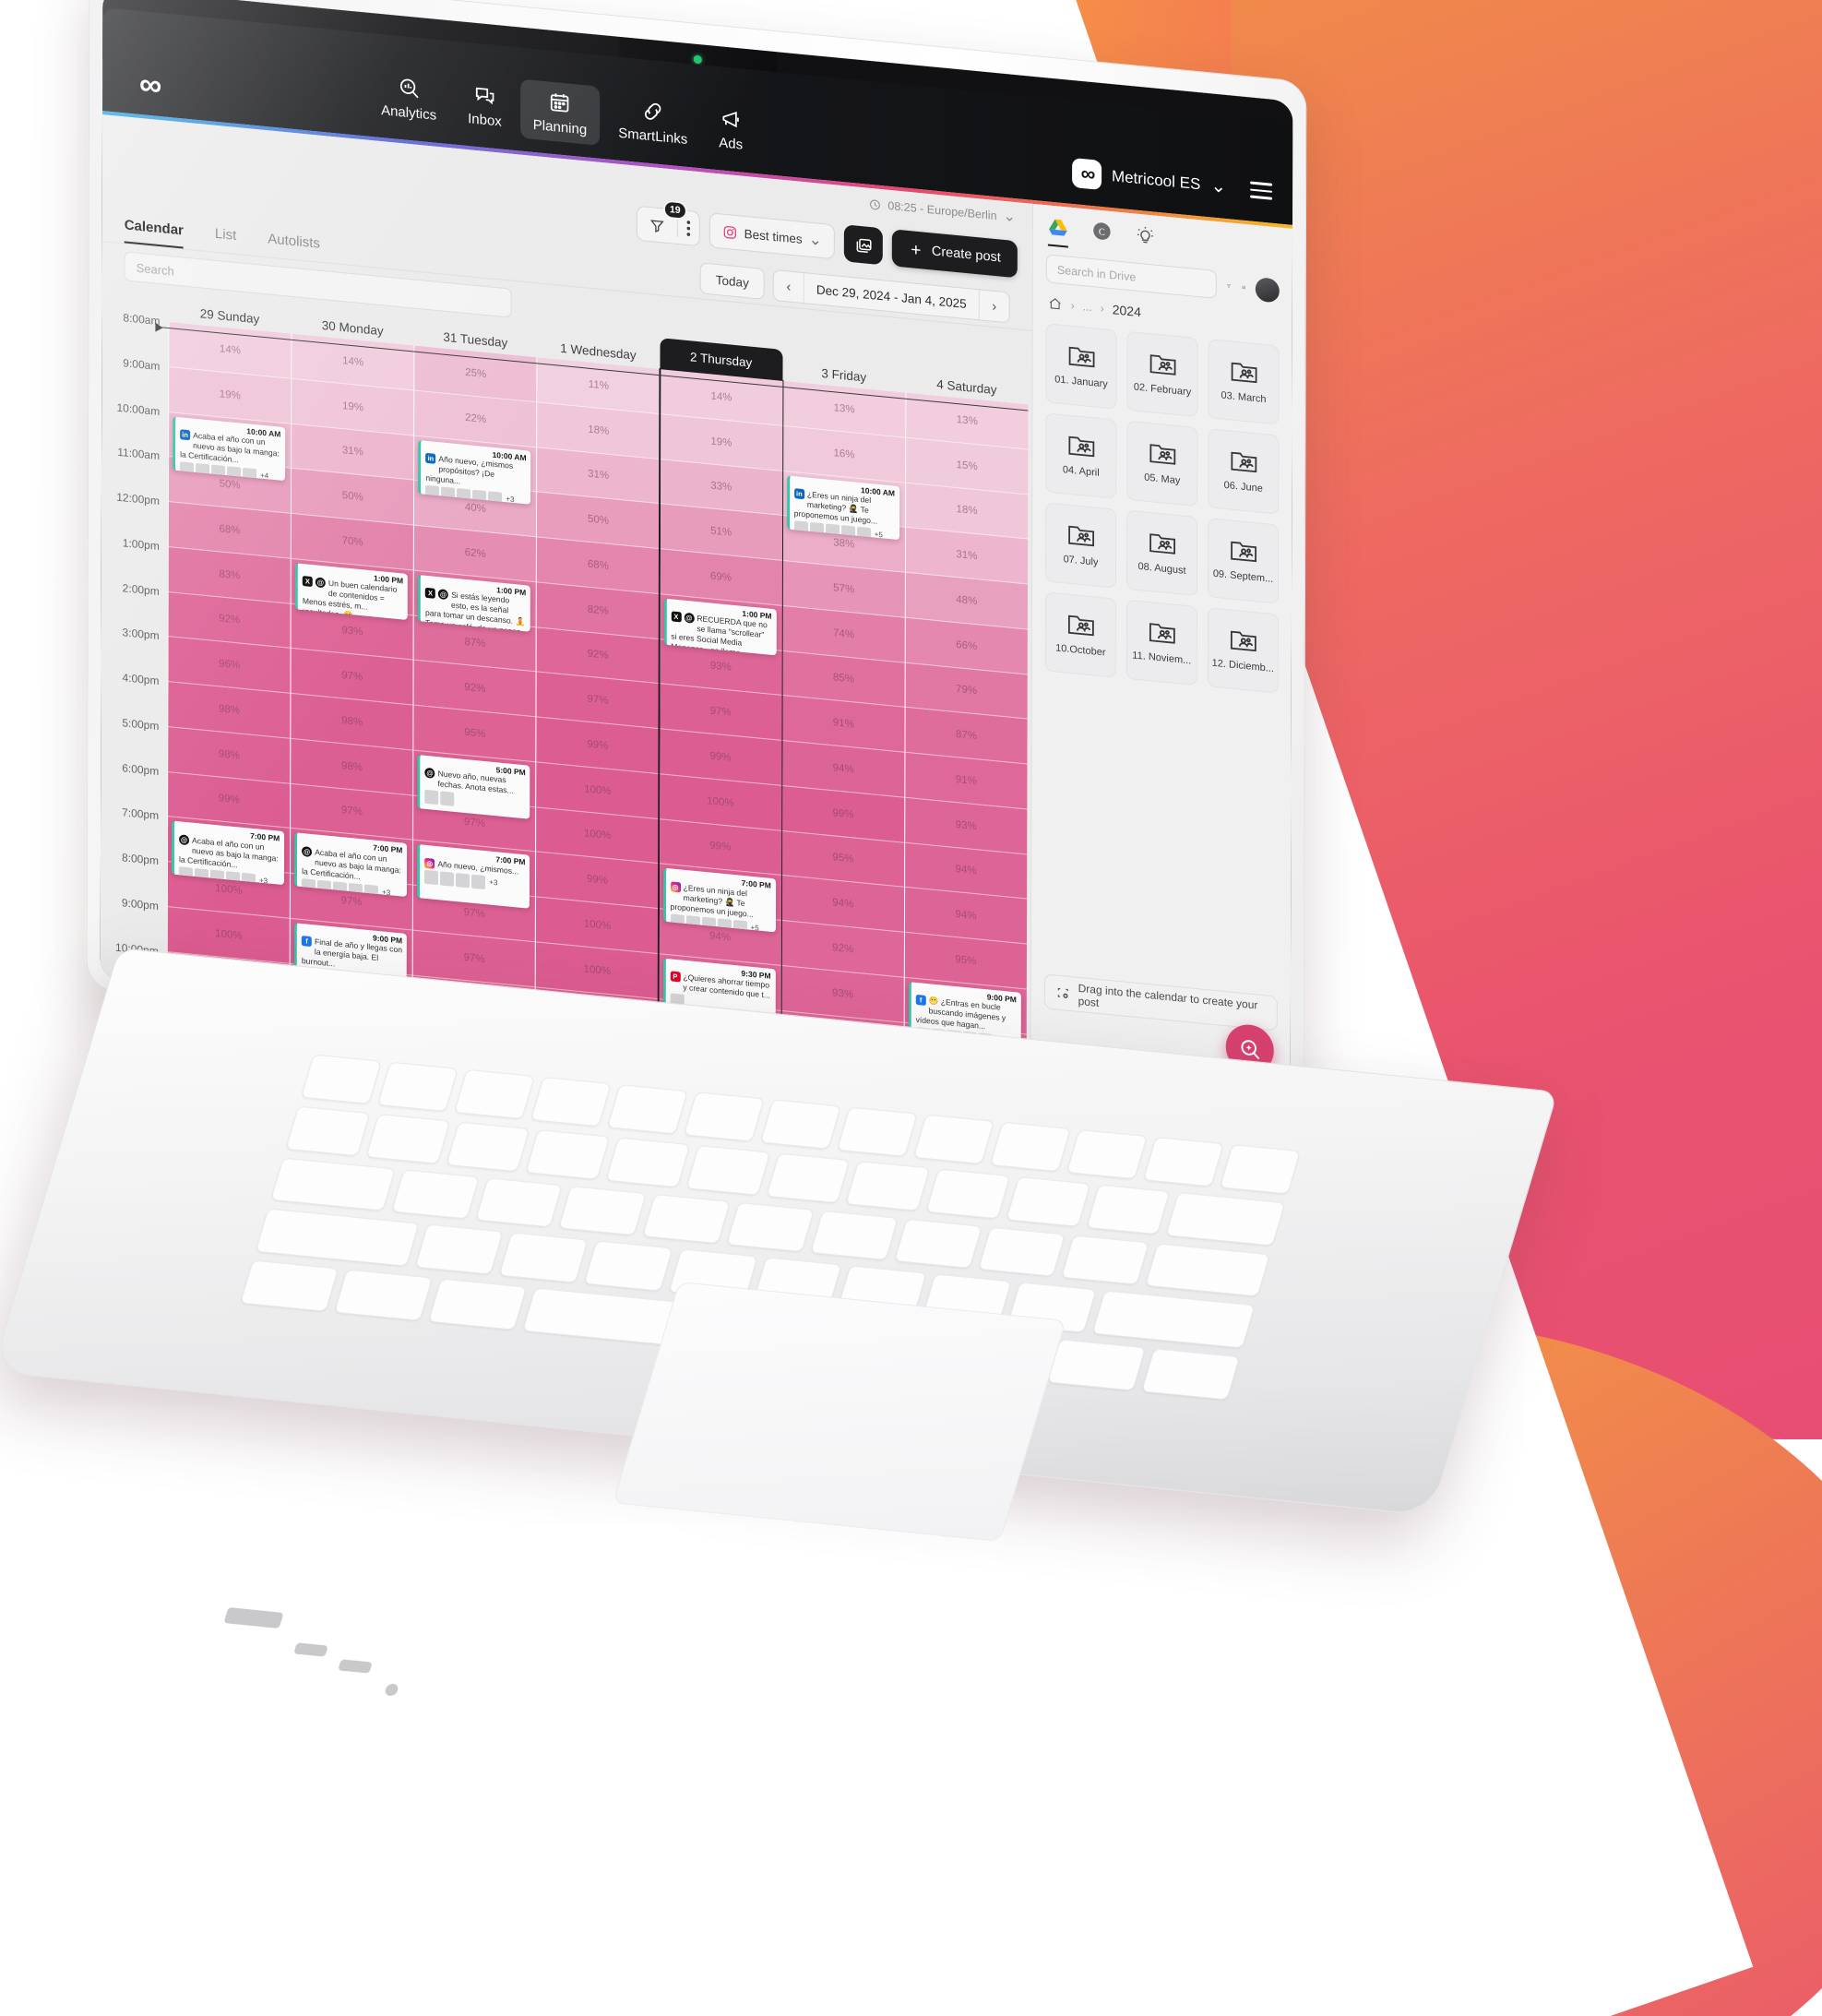 The image size is (1822, 2016). Describe the element at coordinates (1244, 472) in the screenshot. I see `drive-folder: 06. June` at that location.